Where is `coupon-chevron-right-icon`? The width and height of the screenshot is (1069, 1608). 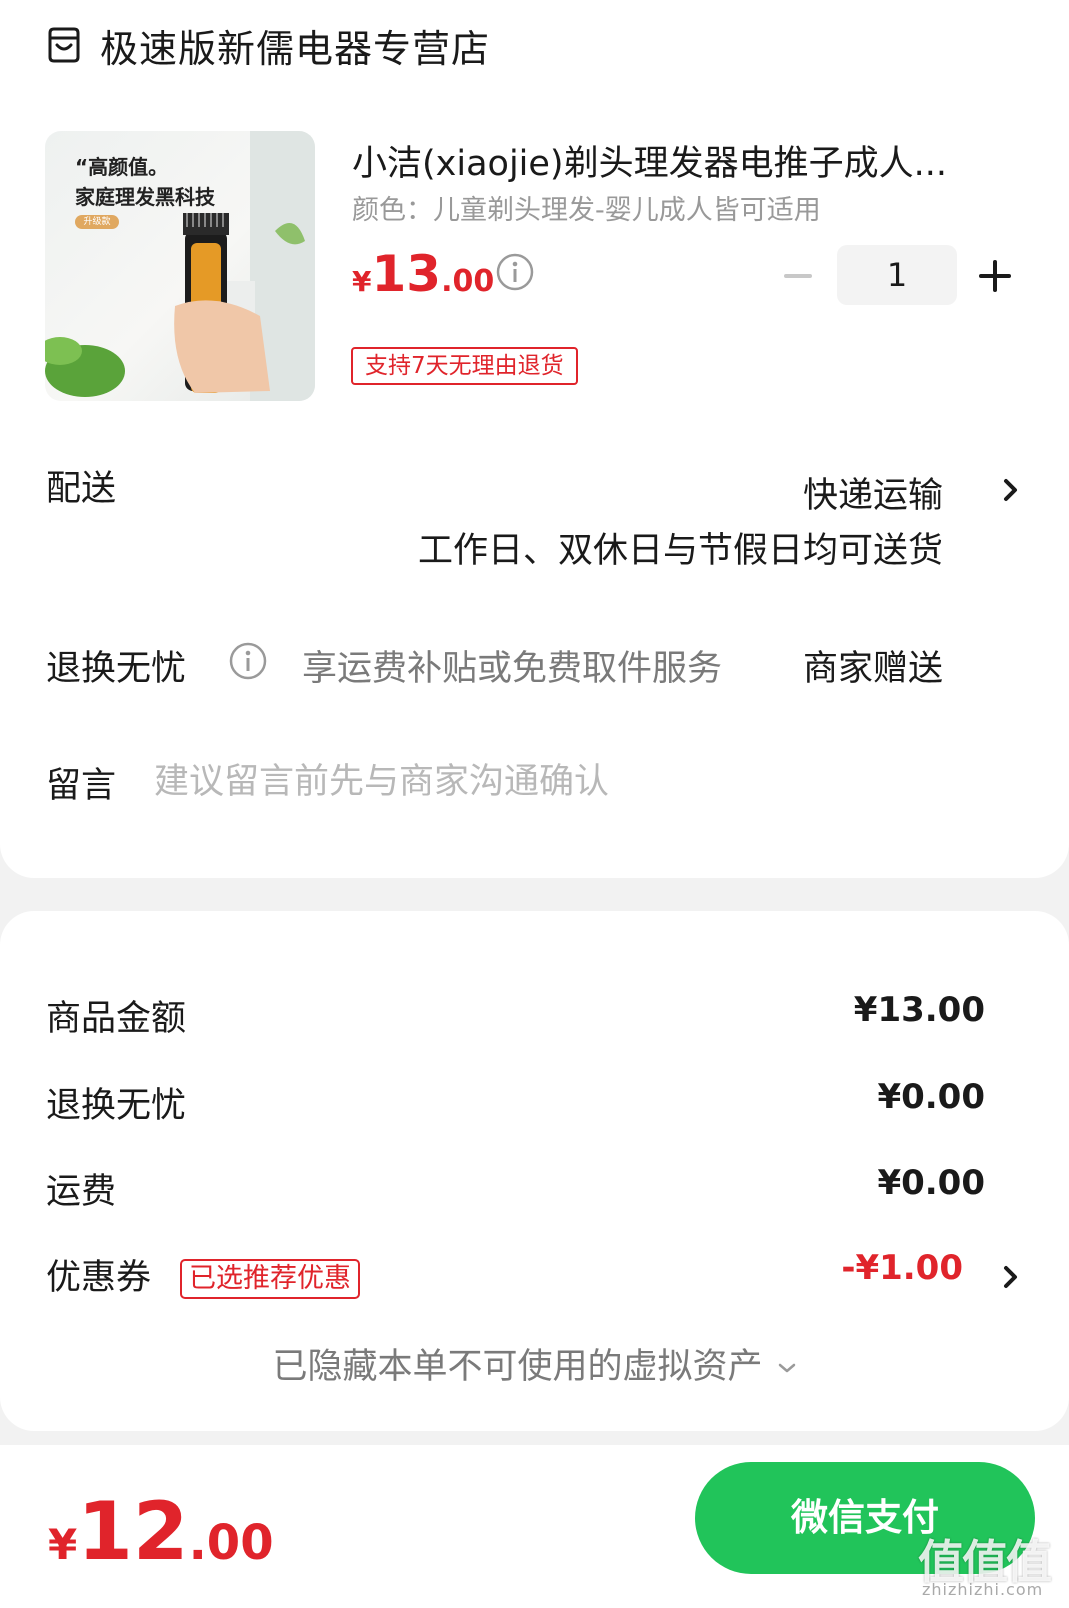
coupon-chevron-right-icon is located at coordinates (1011, 1277).